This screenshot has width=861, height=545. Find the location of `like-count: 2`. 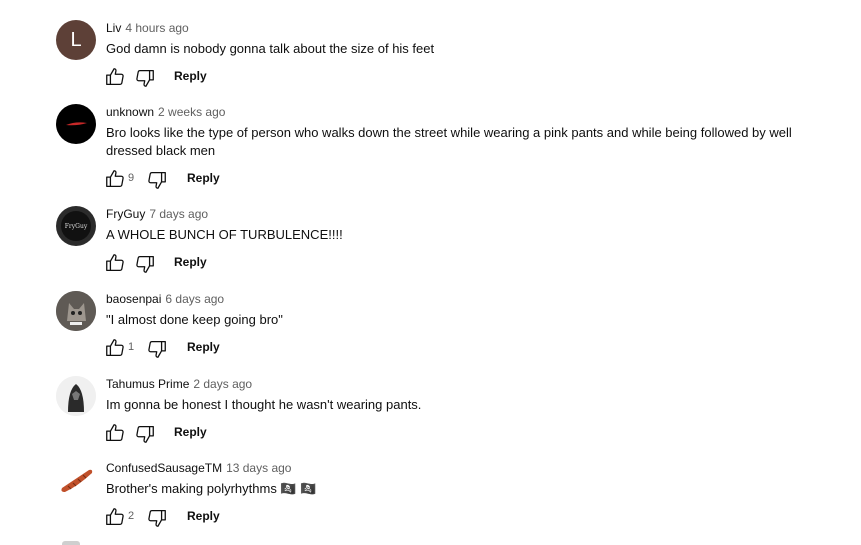

like-count: 2 is located at coordinates (131, 516).